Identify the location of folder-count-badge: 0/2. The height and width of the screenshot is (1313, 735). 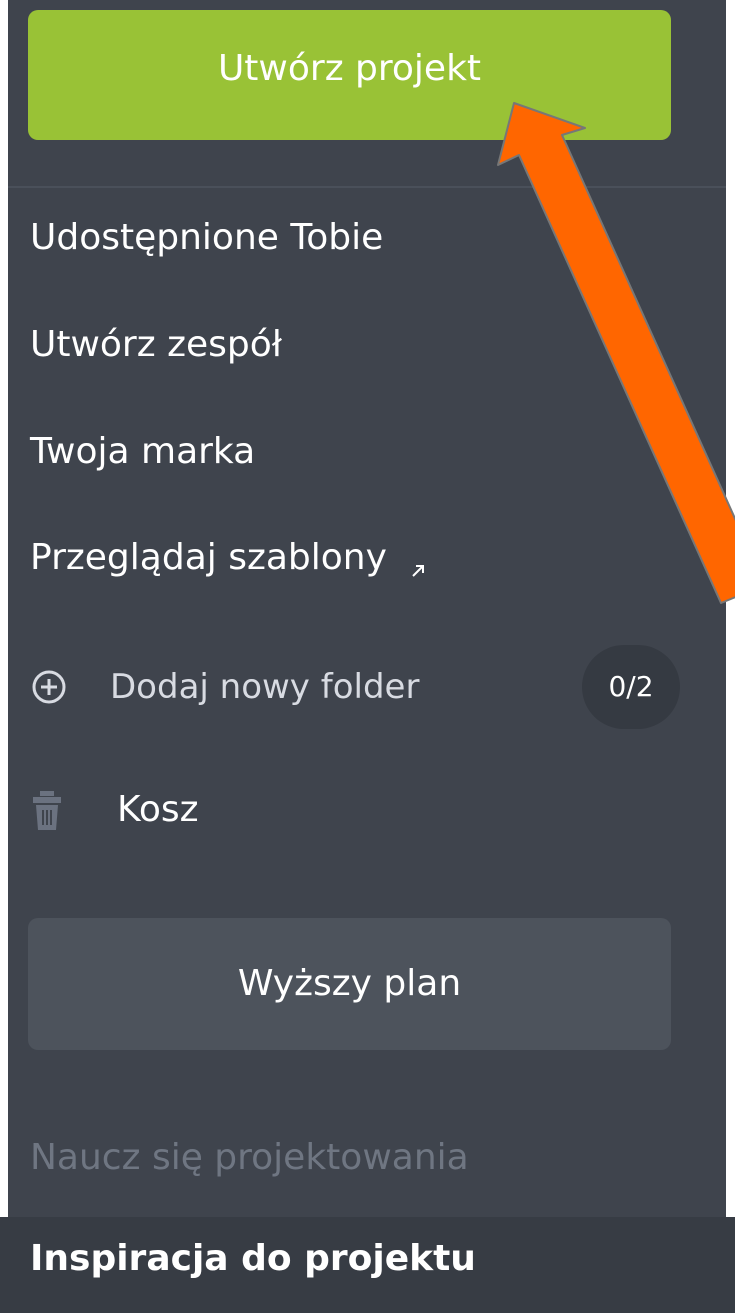
(631, 687).